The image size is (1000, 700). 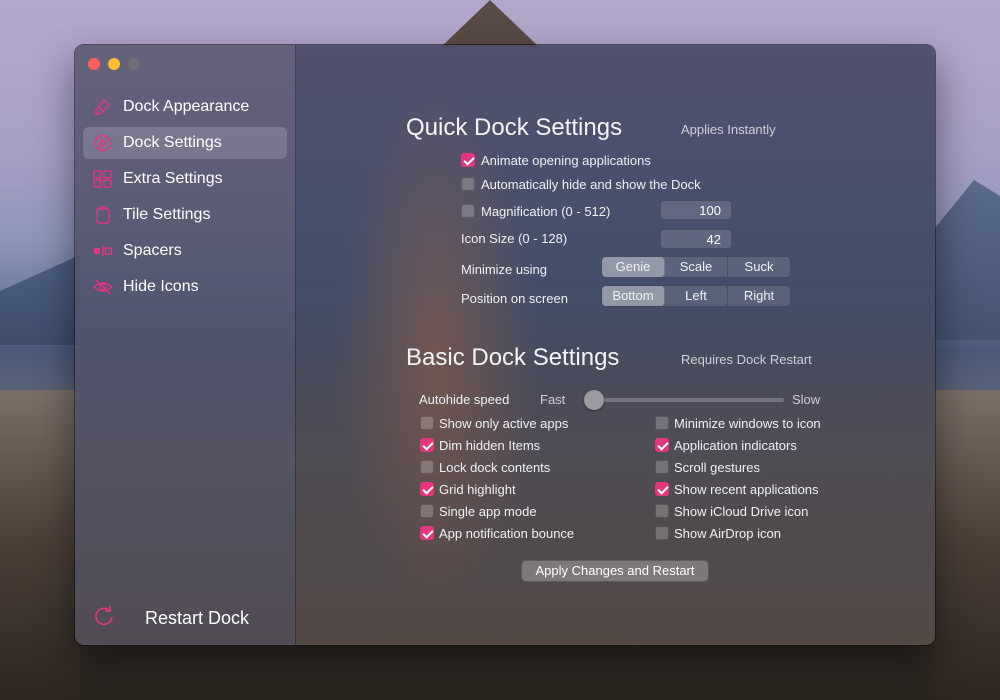 I want to click on minimize-option-genie: Genie, so click(x=633, y=267).